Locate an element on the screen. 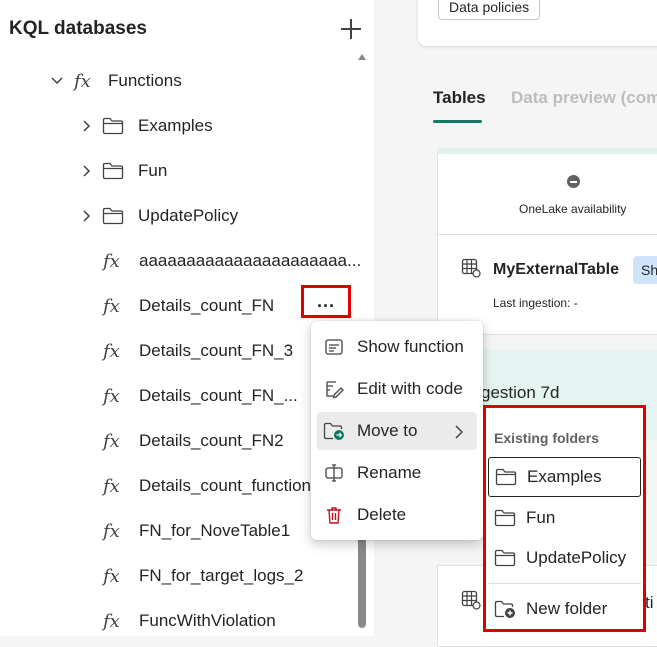  submenu-divider is located at coordinates (564, 583).